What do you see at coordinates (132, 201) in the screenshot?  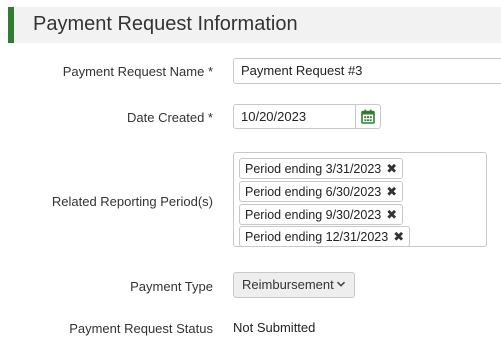 I see `related-reporting-periods-label: Related Reporting Period(s)` at bounding box center [132, 201].